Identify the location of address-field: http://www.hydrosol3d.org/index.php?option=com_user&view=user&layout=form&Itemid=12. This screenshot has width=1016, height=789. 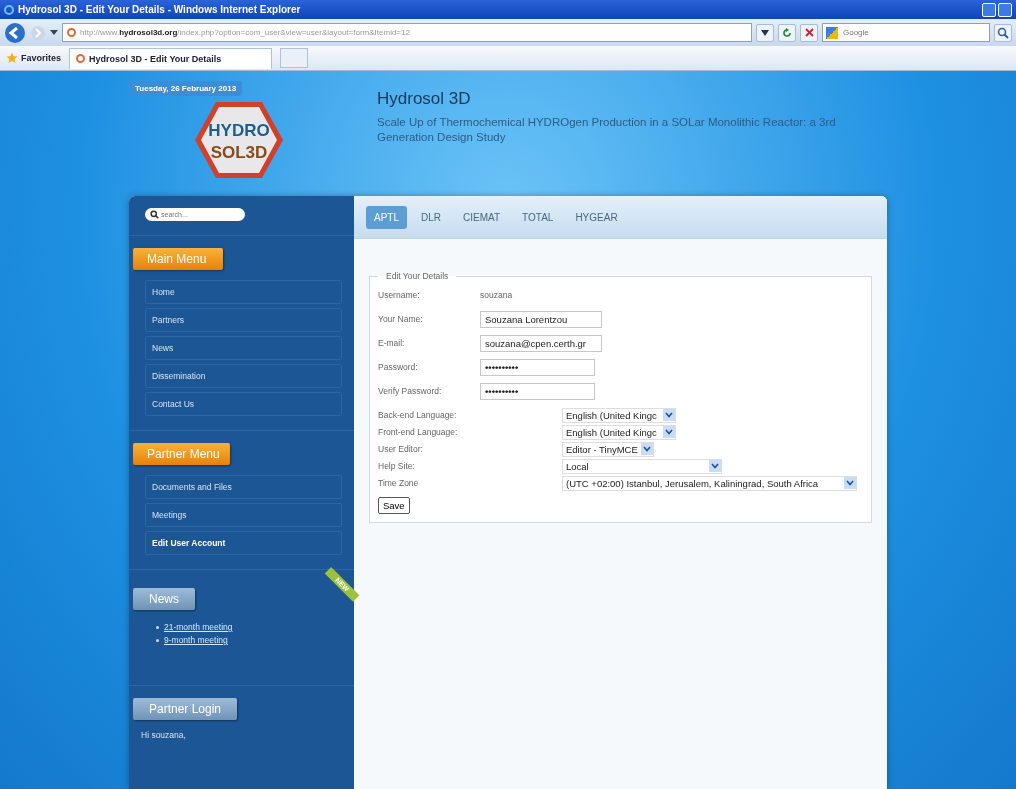
(407, 32).